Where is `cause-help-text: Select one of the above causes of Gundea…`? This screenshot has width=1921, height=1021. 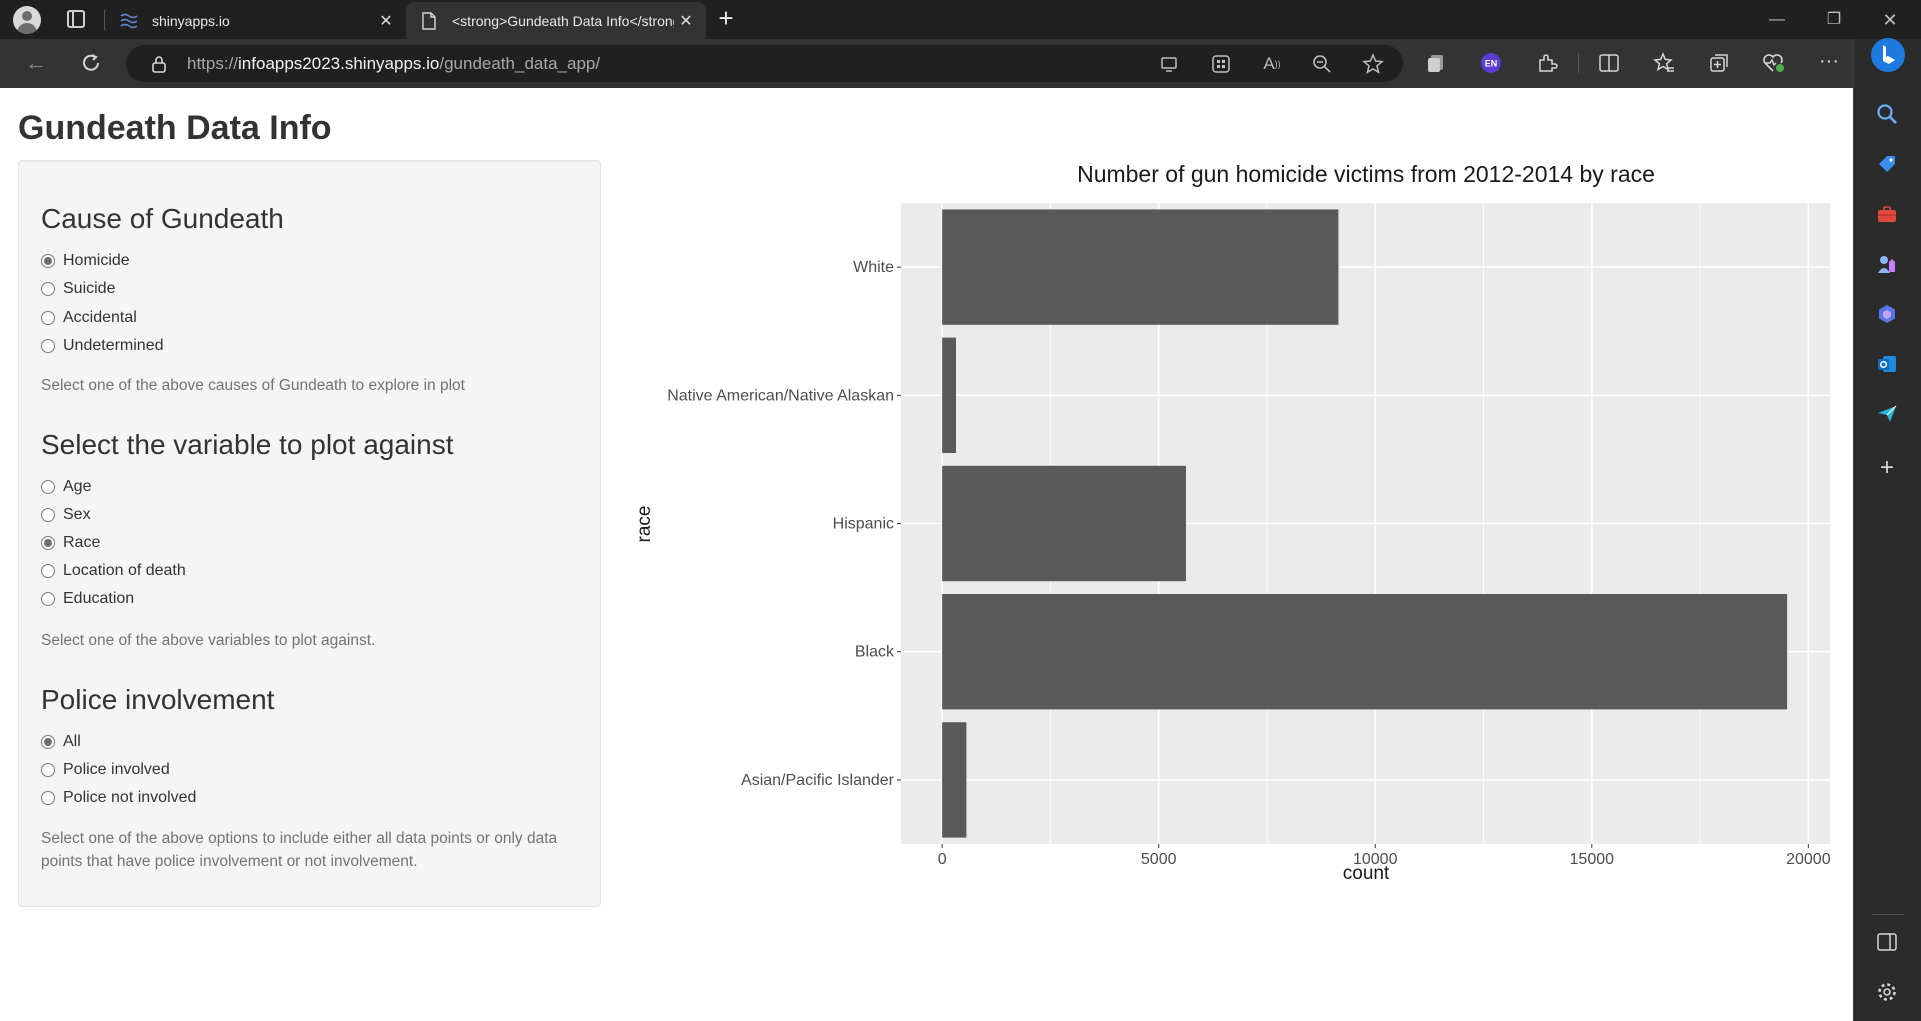 cause-help-text: Select one of the above causes of Gundea… is located at coordinates (253, 385).